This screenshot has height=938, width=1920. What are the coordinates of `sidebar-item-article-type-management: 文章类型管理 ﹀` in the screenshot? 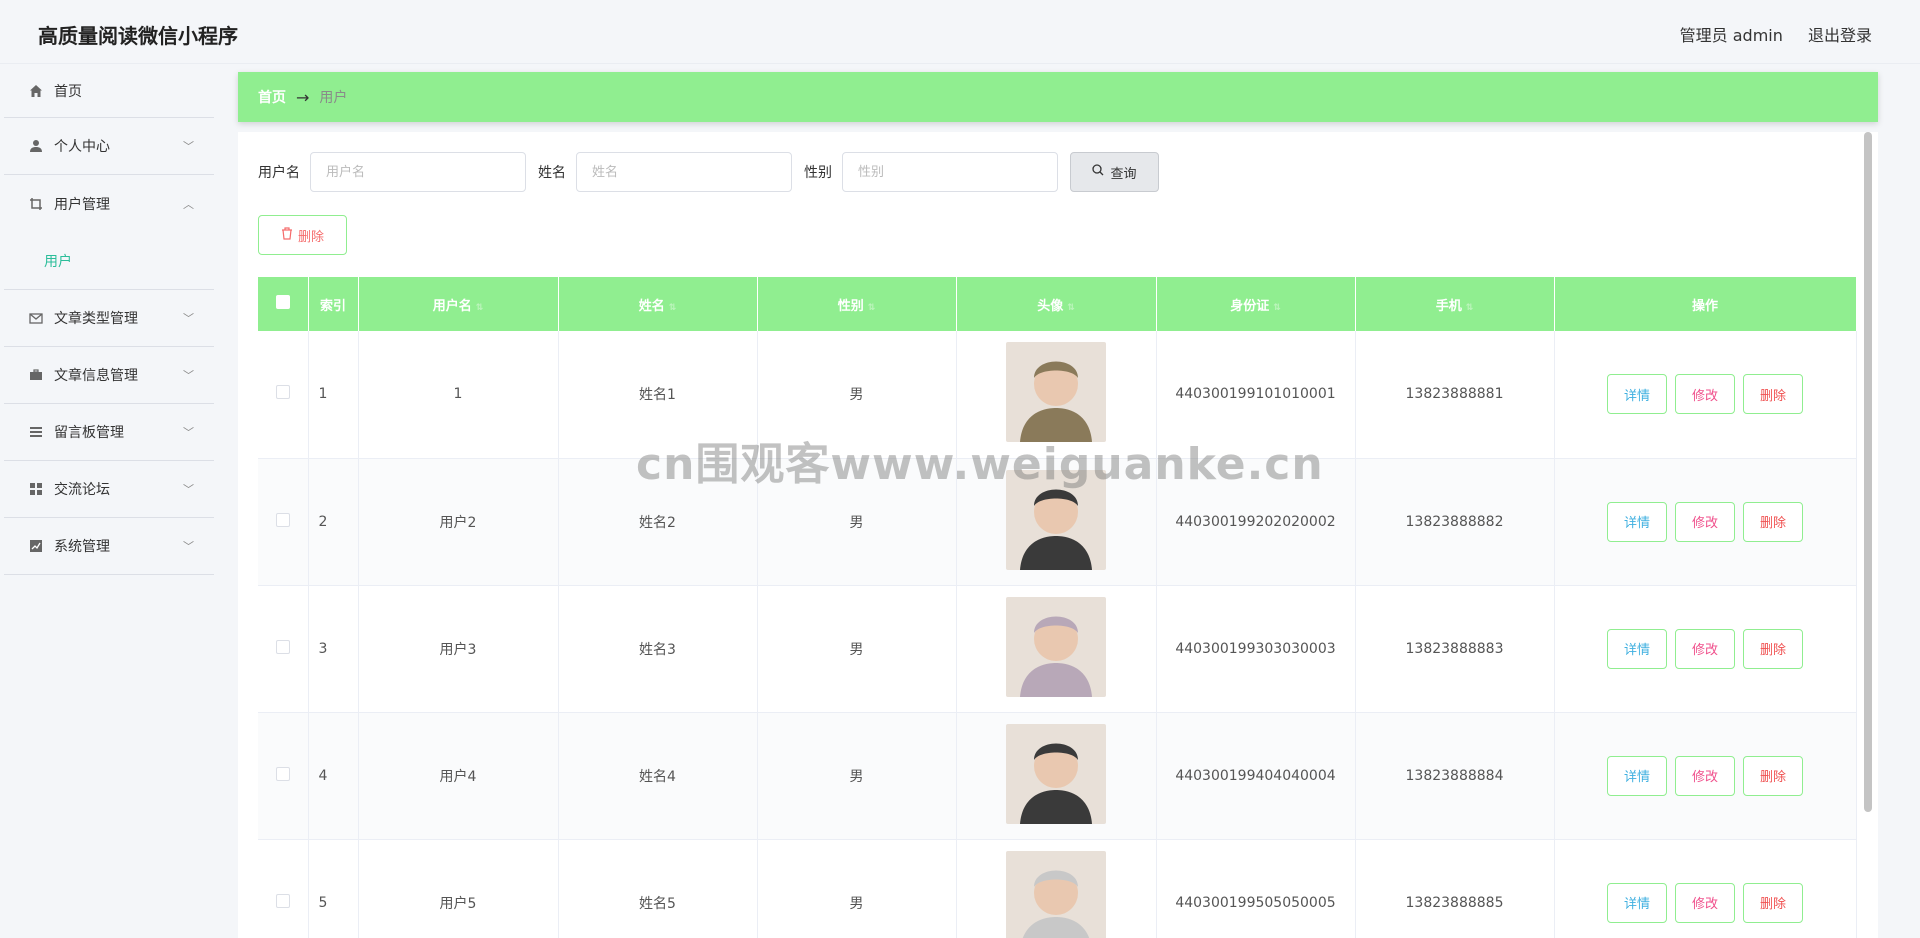 It's located at (109, 318).